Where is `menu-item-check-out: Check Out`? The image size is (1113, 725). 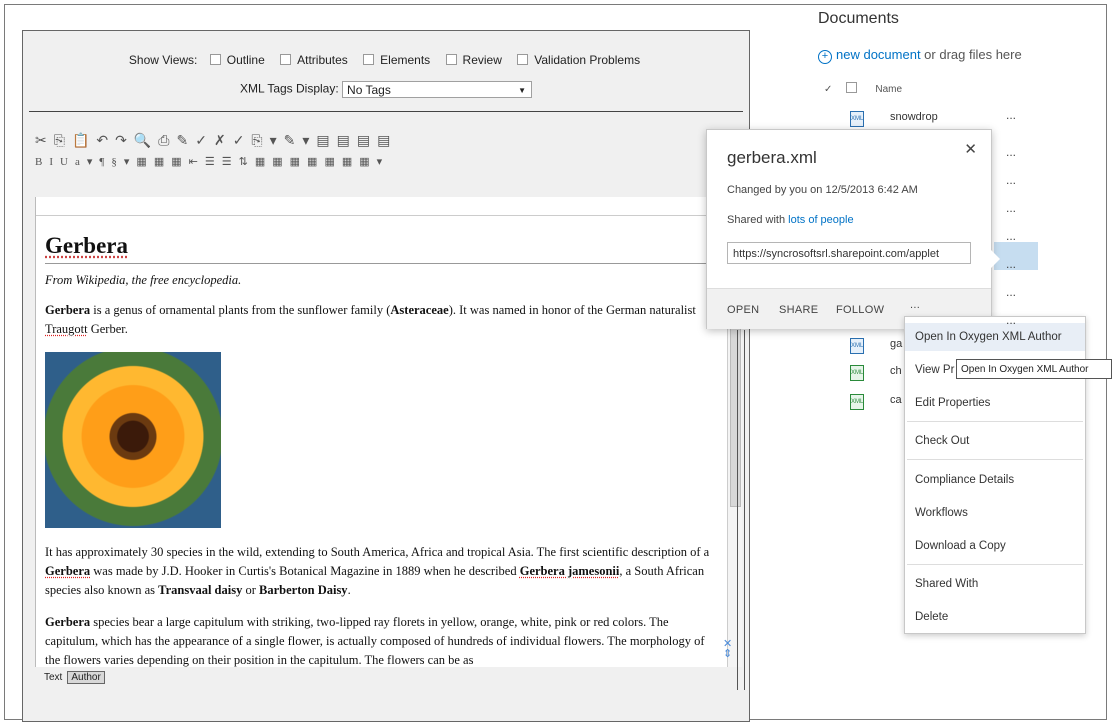 menu-item-check-out: Check Out is located at coordinates (995, 441).